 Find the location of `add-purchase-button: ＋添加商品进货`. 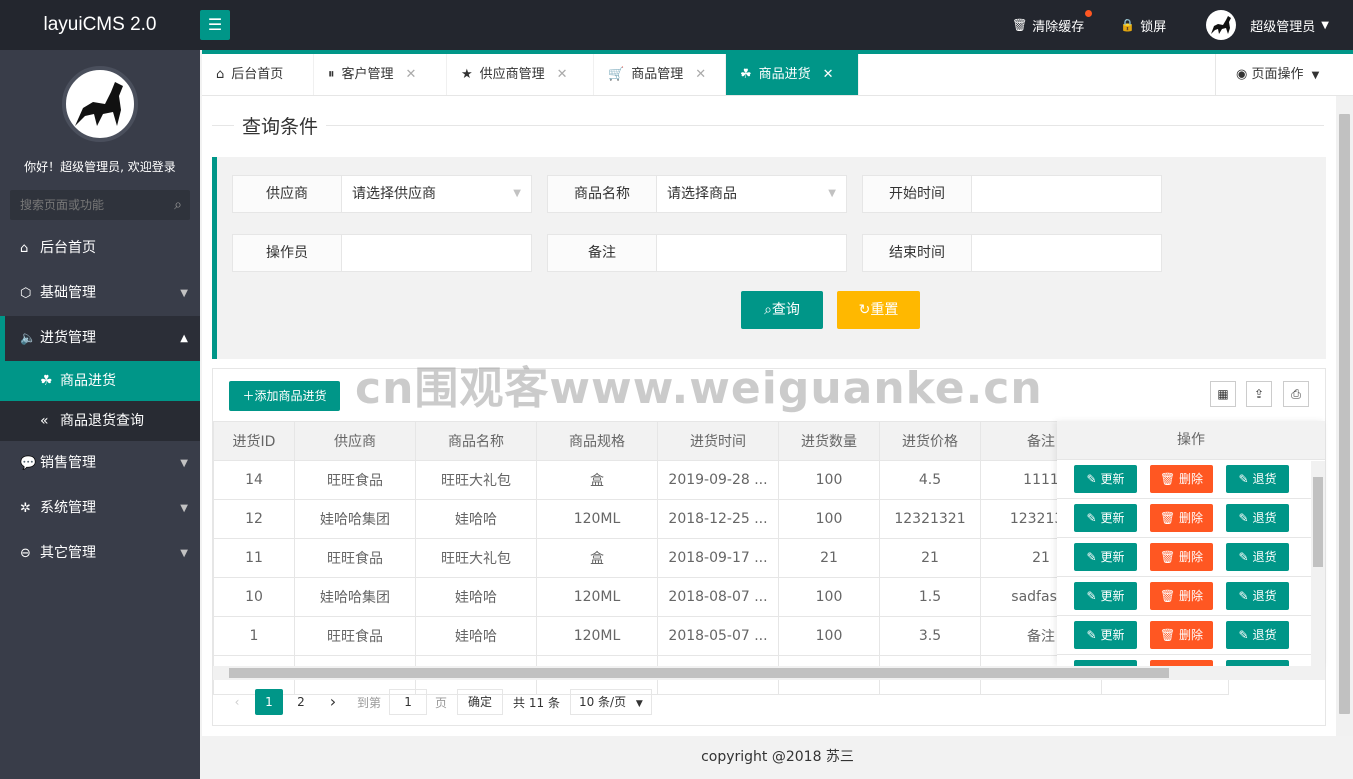

add-purchase-button: ＋添加商品进货 is located at coordinates (284, 396).